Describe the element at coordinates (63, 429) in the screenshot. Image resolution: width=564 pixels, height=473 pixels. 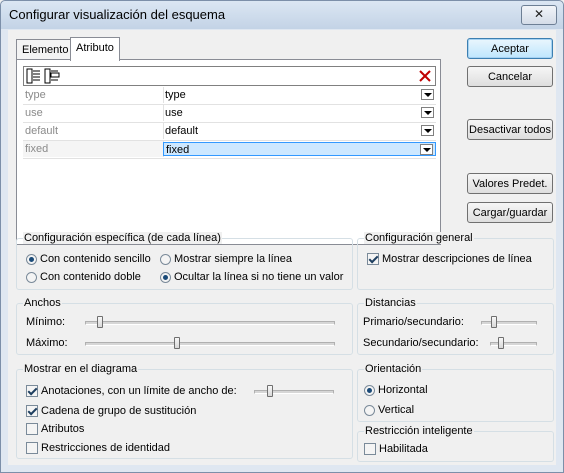
I see `attributes-label: Atributos` at that location.